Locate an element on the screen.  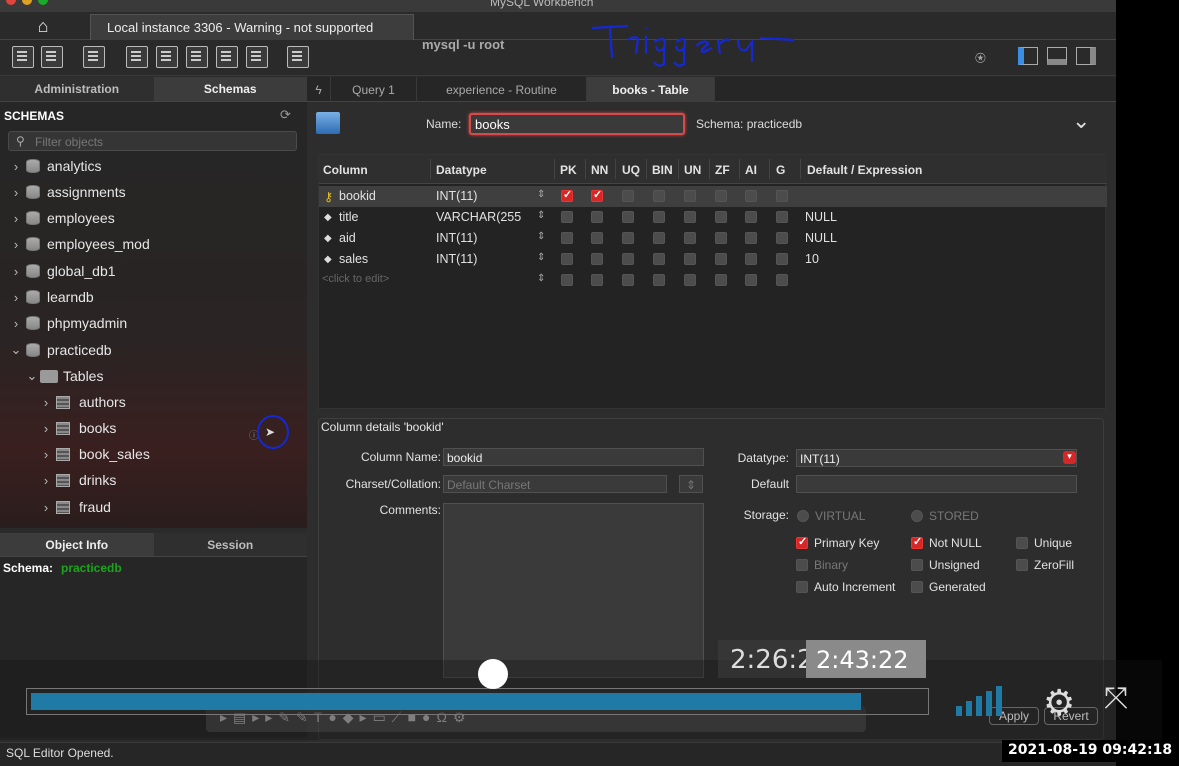
column-name-cell: sales is located at coordinates (353, 259).